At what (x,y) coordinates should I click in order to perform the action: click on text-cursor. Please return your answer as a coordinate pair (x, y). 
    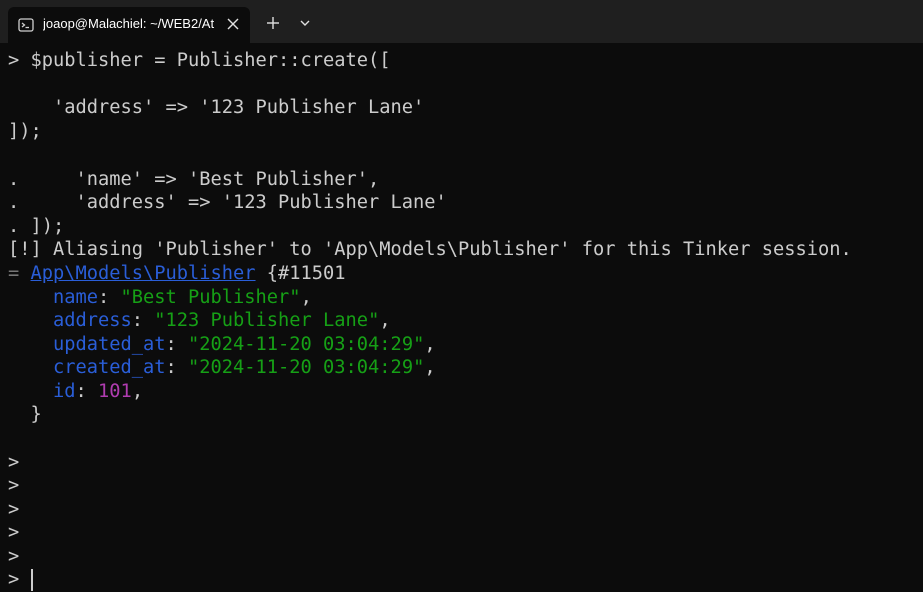
    Looking at the image, I should click on (32, 580).